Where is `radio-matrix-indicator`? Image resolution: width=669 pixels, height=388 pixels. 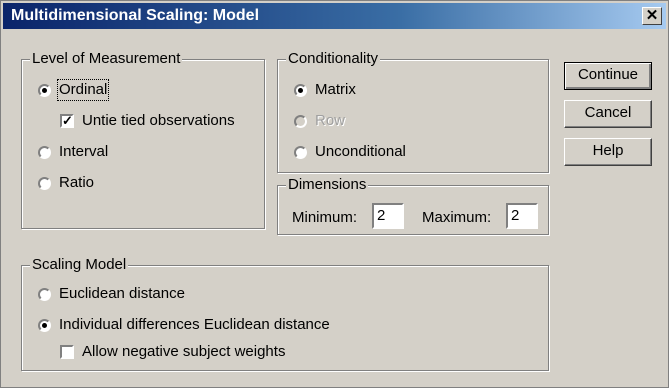 radio-matrix-indicator is located at coordinates (300, 90).